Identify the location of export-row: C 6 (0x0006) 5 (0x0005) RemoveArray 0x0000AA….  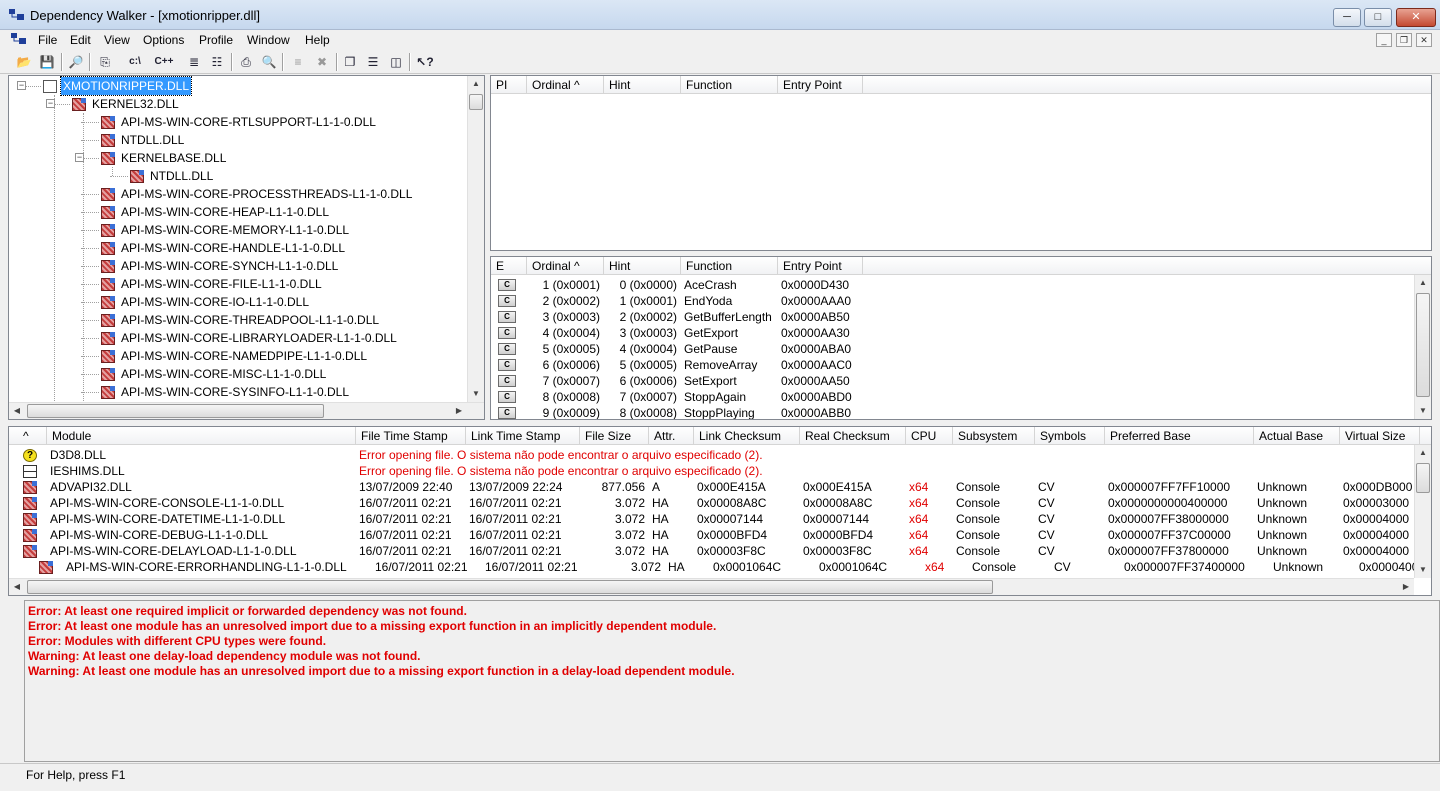
(951, 365).